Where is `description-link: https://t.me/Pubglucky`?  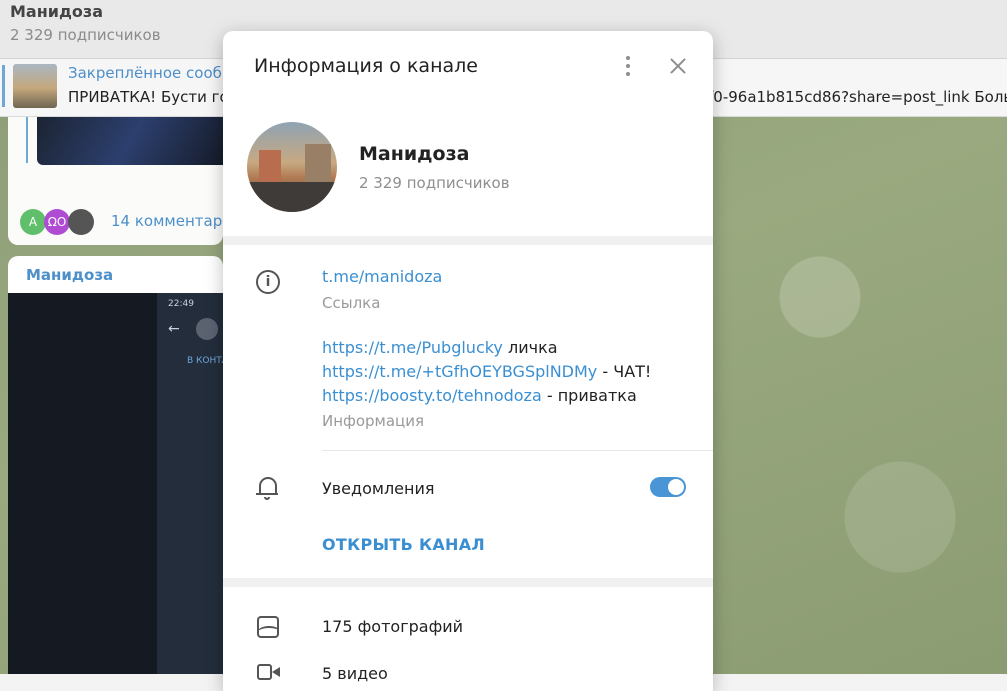
description-link: https://t.me/Pubglucky is located at coordinates (412, 347).